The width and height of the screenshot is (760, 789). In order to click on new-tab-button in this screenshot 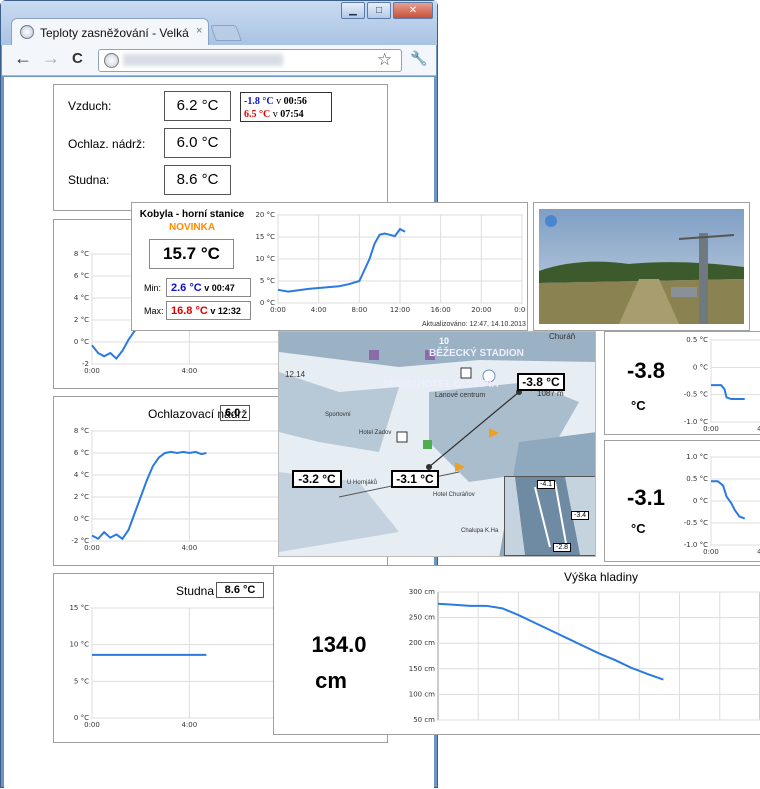, I will do `click(226, 33)`.